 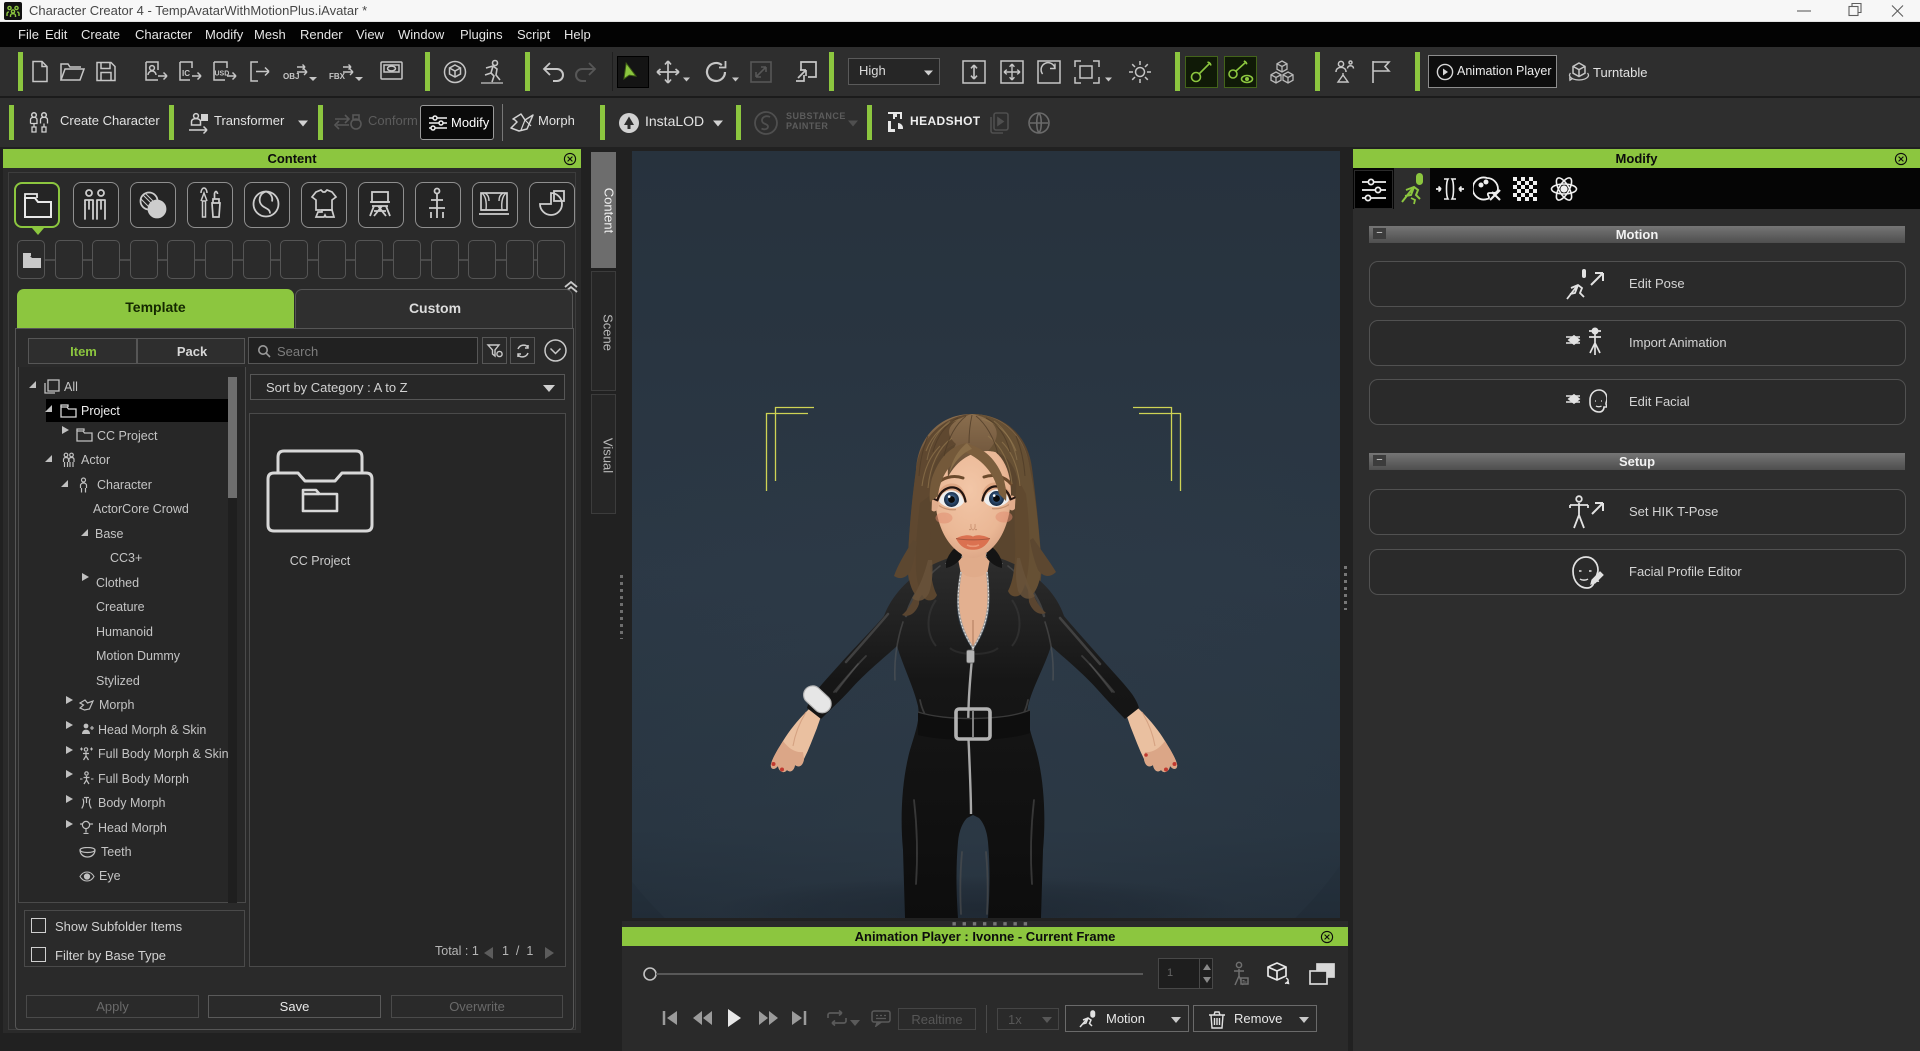 What do you see at coordinates (291, 76) in the screenshot?
I see `svg-text: OBJ` at bounding box center [291, 76].